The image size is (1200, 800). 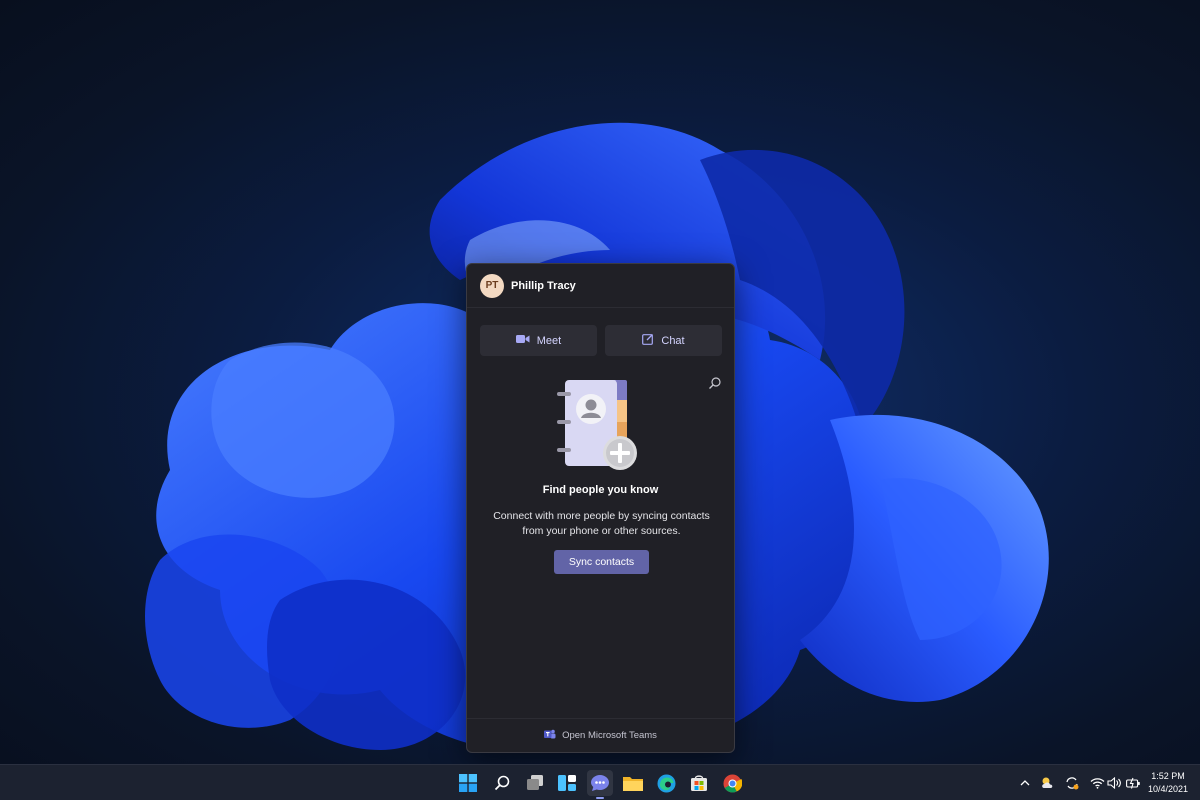 I want to click on edge-icon, so click(x=666, y=783).